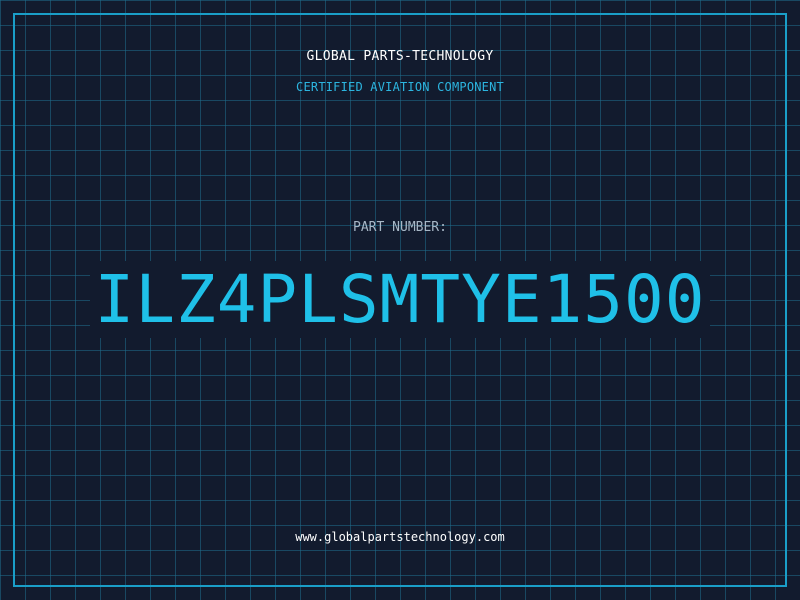 The image size is (800, 600). I want to click on certification-subtitle: CERTIFIED AVIATION COMPONENT, so click(400, 87).